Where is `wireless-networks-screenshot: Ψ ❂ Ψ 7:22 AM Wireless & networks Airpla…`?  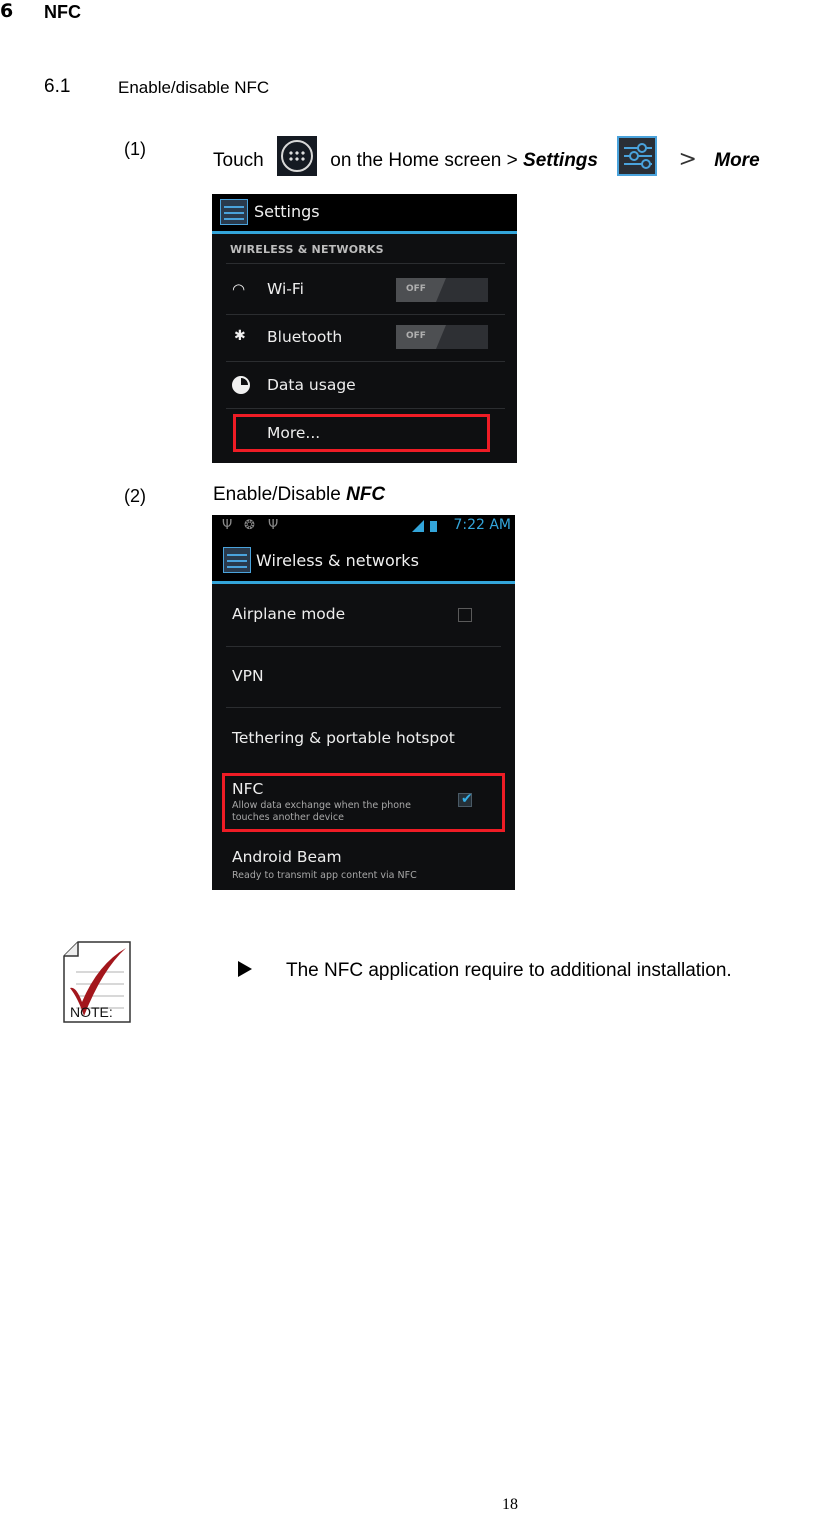 wireless-networks-screenshot: Ψ ❂ Ψ 7:22 AM Wireless & networks Airpla… is located at coordinates (363, 702).